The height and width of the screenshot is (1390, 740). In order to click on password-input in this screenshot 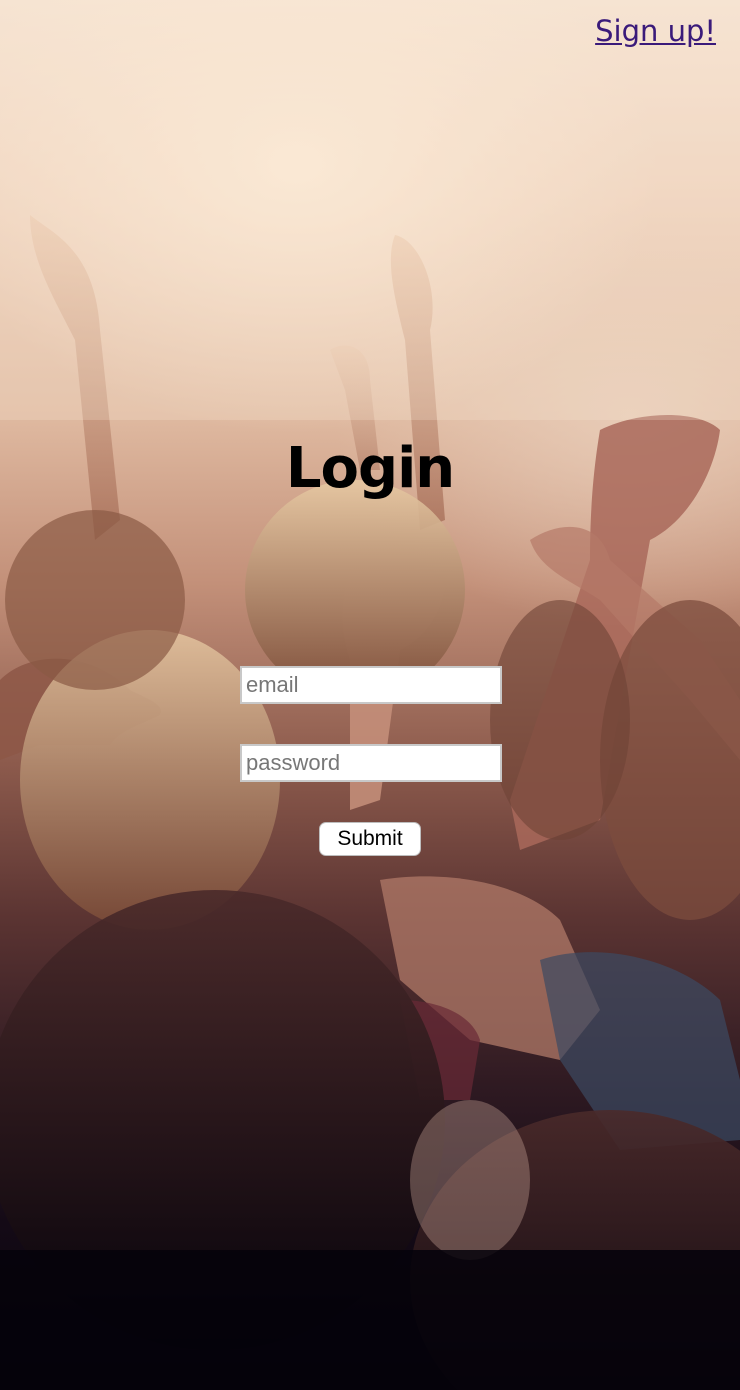, I will do `click(371, 763)`.